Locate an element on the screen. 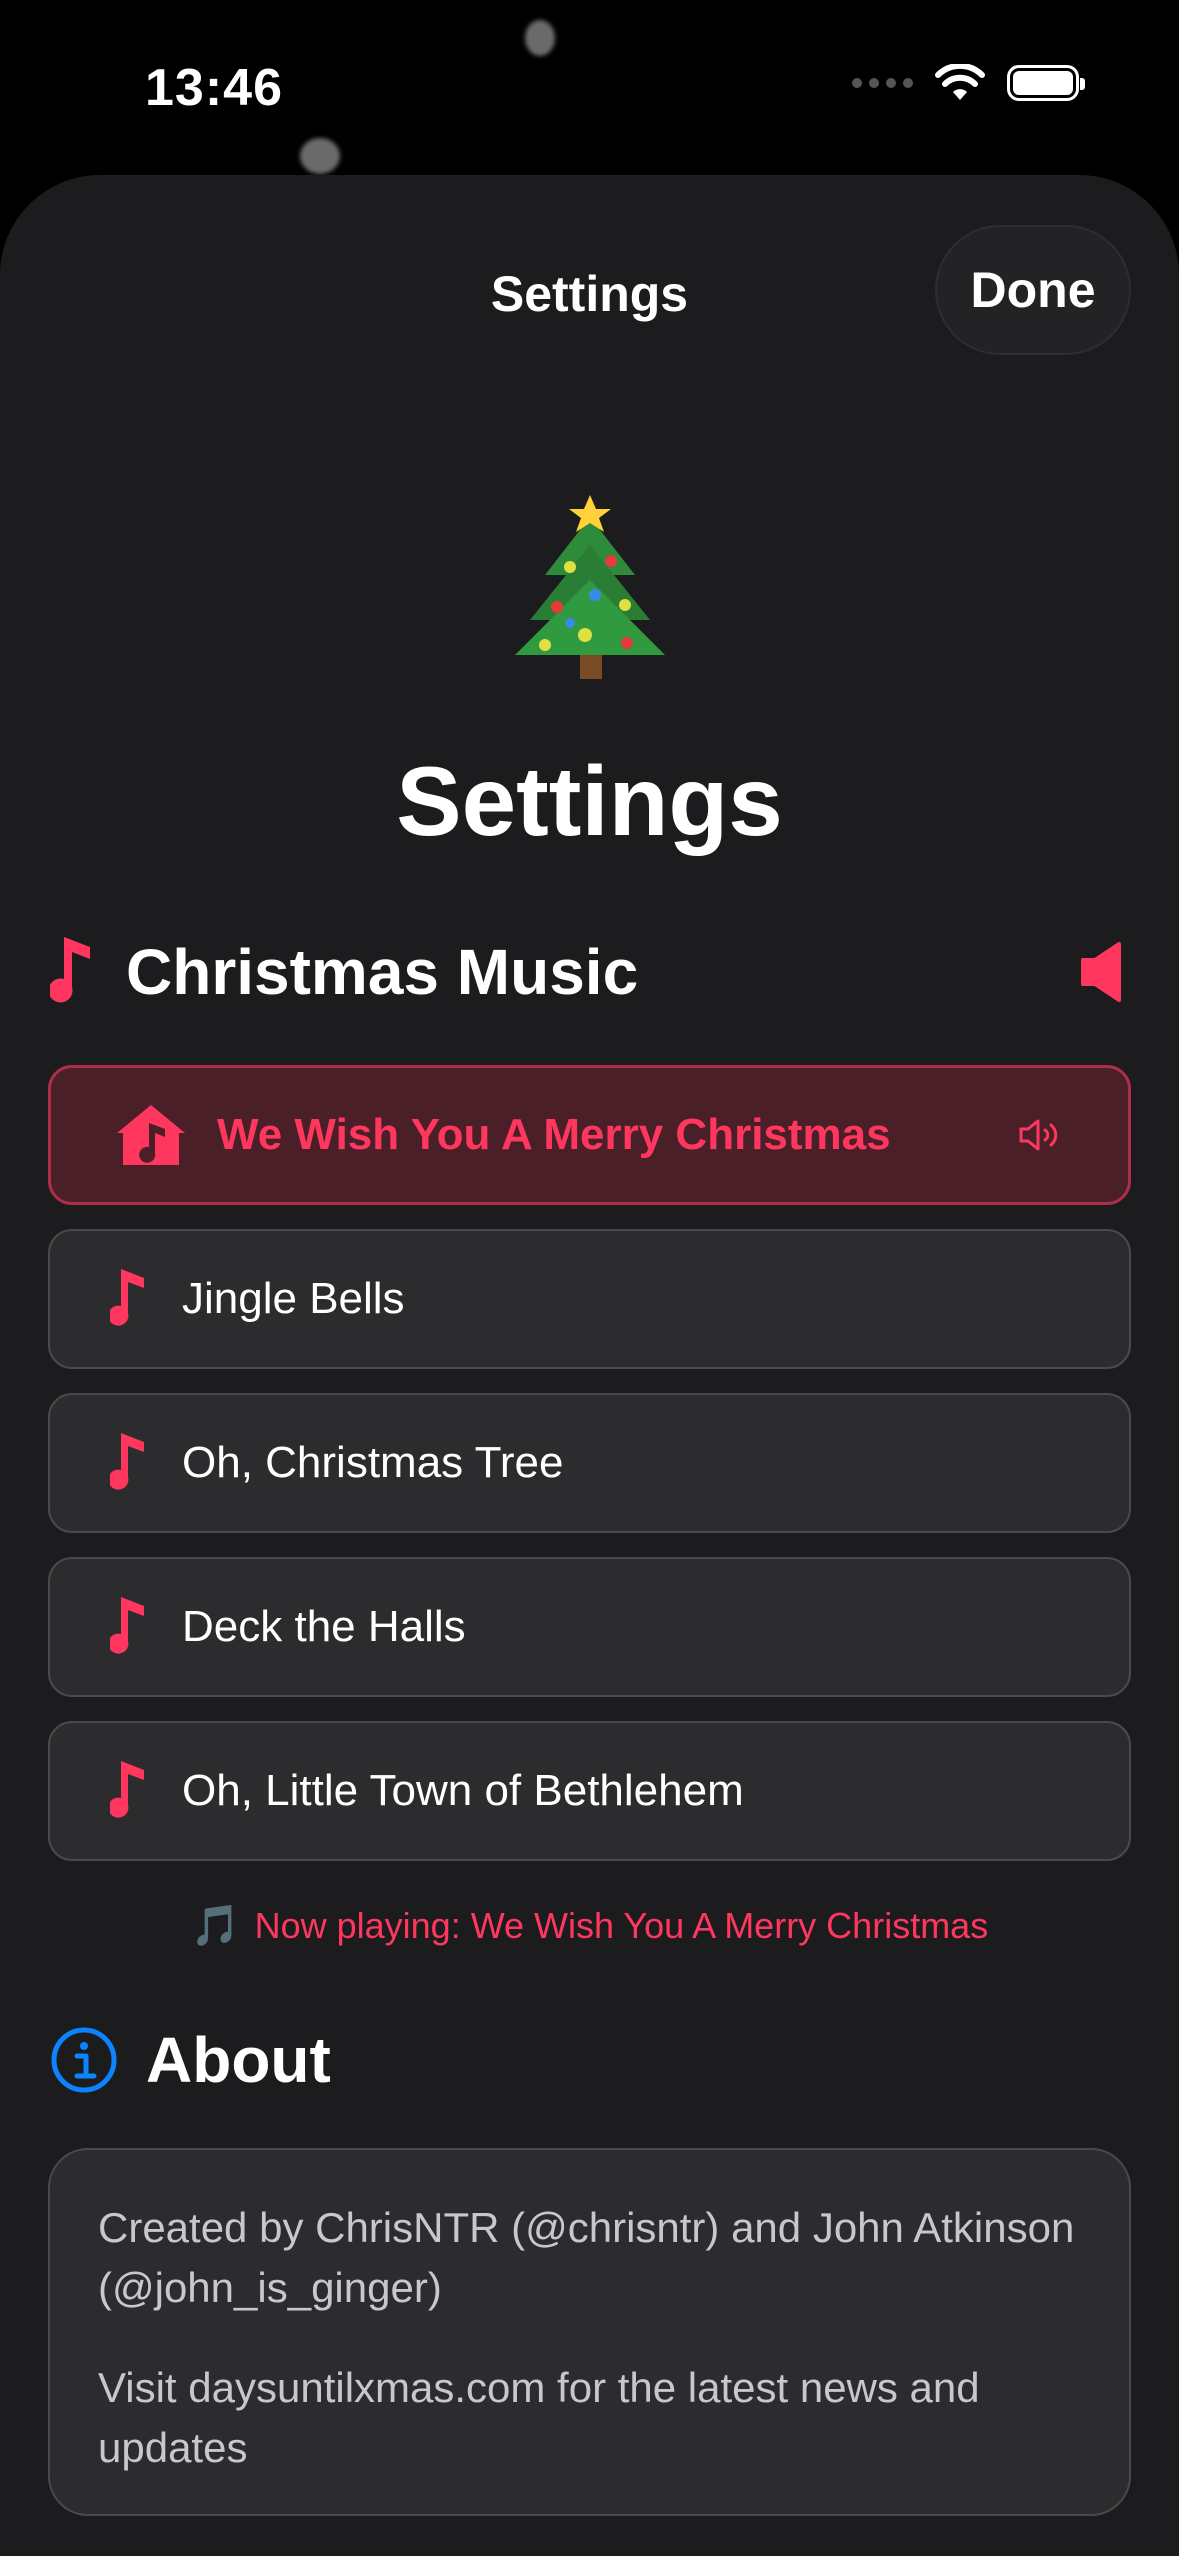 Image resolution: width=1179 pixels, height=2556 pixels. song-label: Oh, Christmas Tree is located at coordinates (373, 1462).